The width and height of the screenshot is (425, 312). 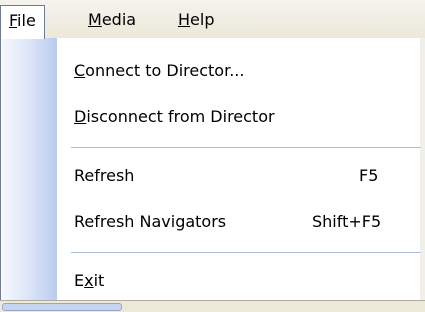 I want to click on menu-item-disconnect: Disconnect from Director, so click(x=211, y=117).